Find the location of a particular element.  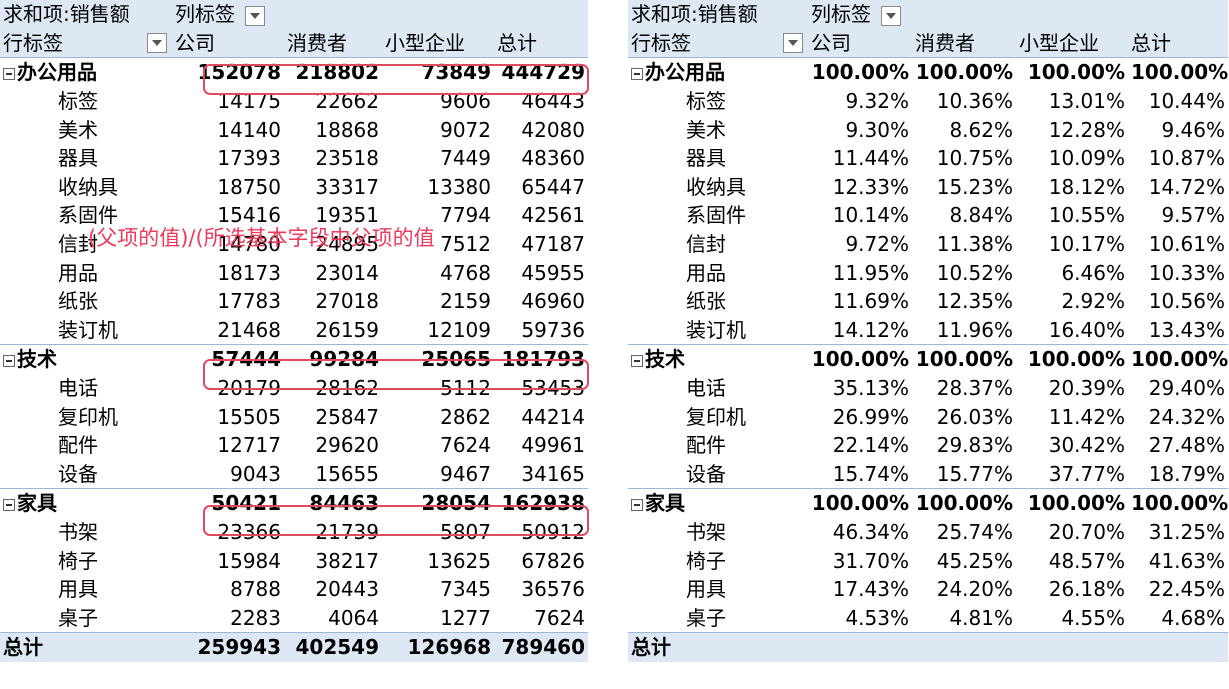

subtotal-cell: 57444 is located at coordinates (228, 359).